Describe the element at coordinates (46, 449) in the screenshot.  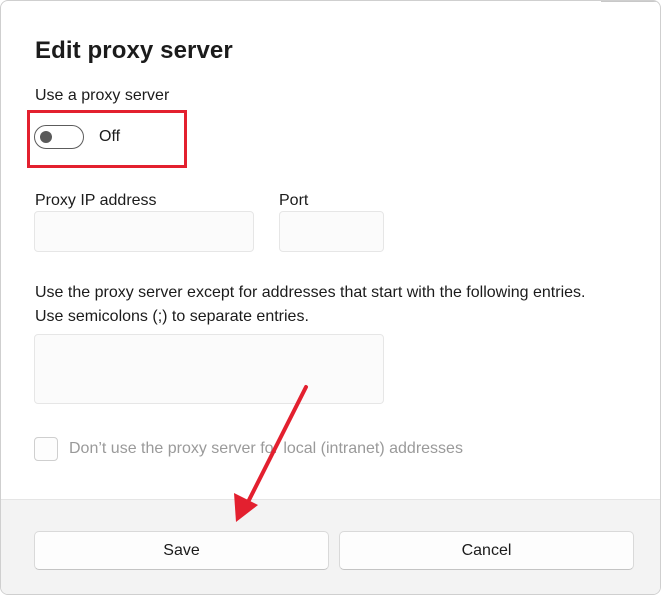
I see `local-bypass-checkbox` at that location.